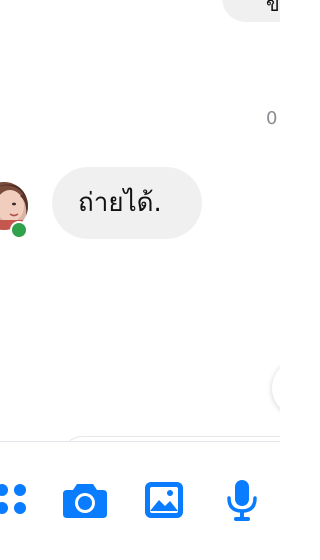 This screenshot has height=560, width=320. I want to click on message-timestamp: 0, so click(272, 118).